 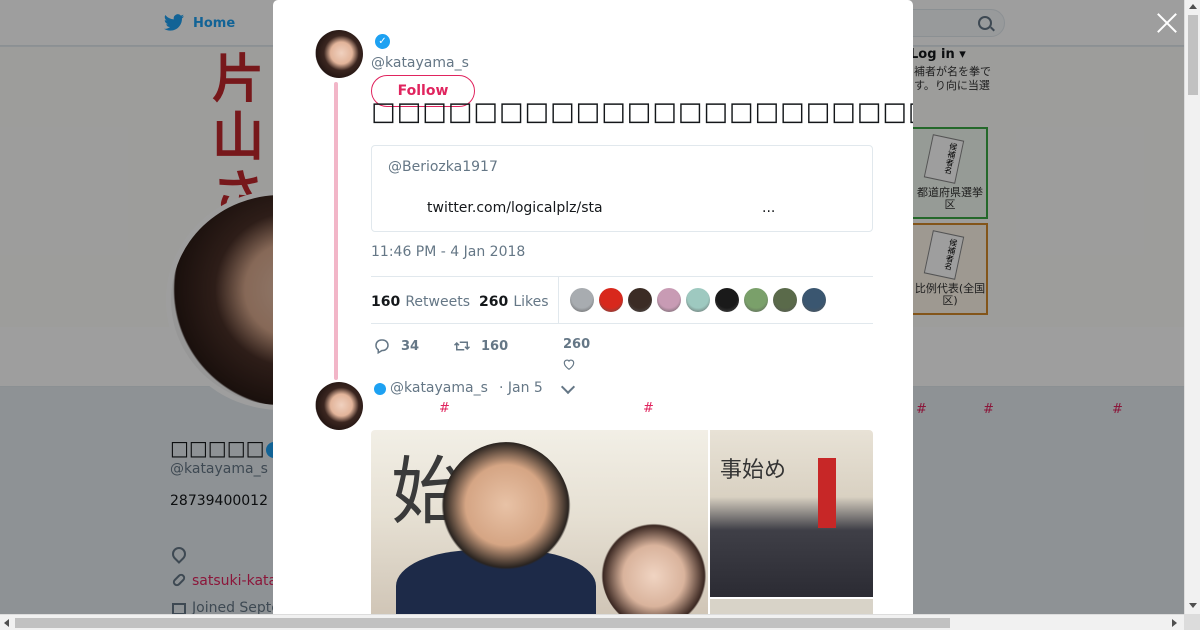 What do you see at coordinates (382, 347) in the screenshot?
I see `reply-icon` at bounding box center [382, 347].